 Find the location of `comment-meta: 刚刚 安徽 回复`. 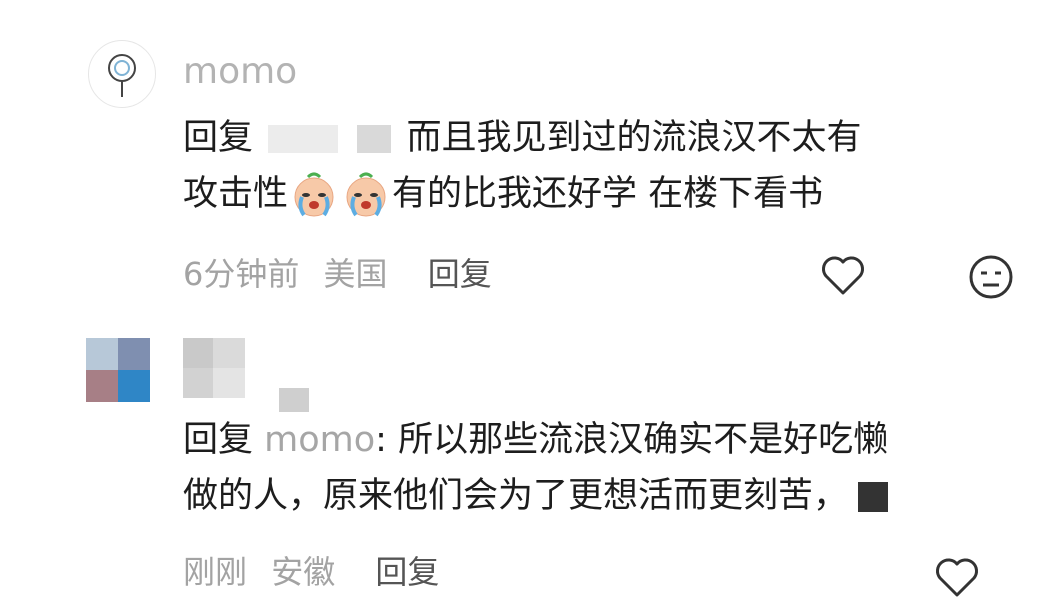

comment-meta: 刚刚 安徽 回复 is located at coordinates (311, 572).